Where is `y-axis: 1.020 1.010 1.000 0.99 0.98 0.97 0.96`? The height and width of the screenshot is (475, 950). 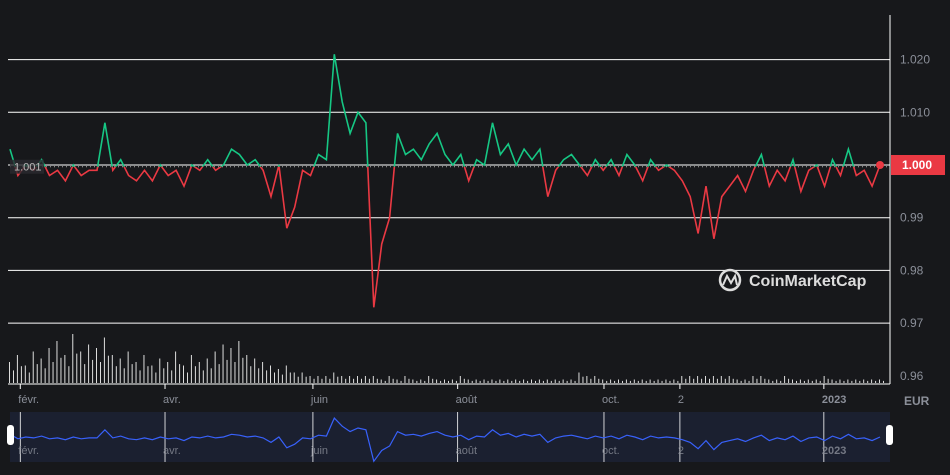 y-axis: 1.020 1.010 1.000 0.99 0.98 0.97 0.96 is located at coordinates (915, 218).